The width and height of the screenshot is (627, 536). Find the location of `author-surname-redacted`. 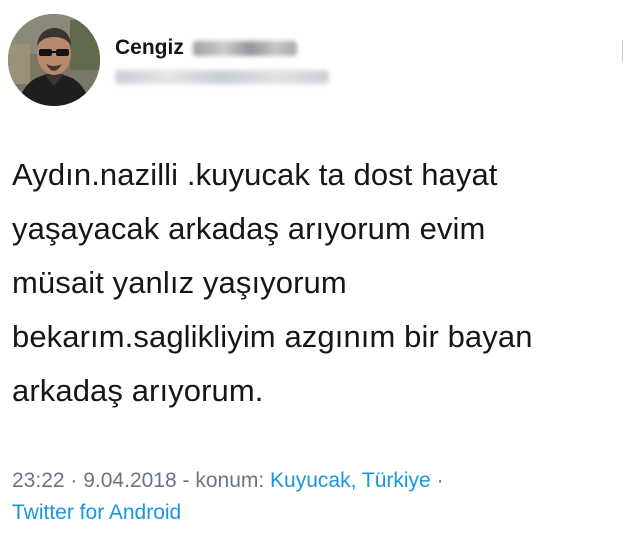

author-surname-redacted is located at coordinates (244, 48).